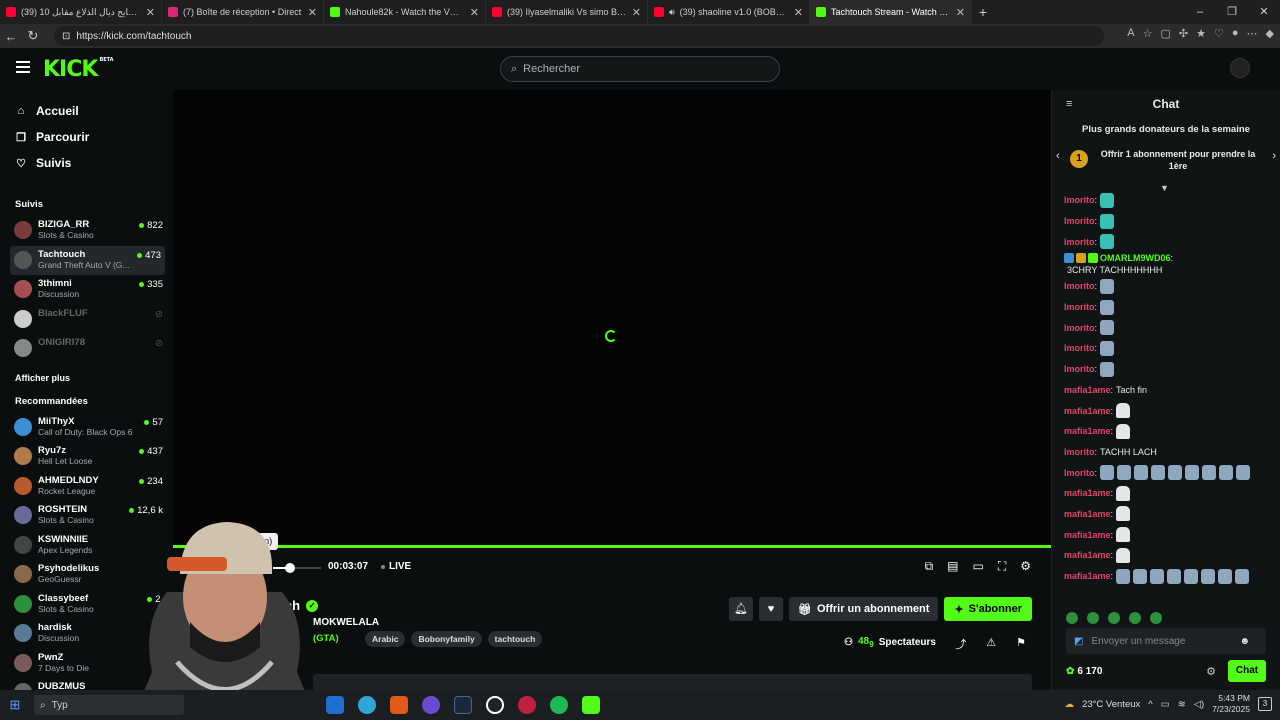  What do you see at coordinates (297, 568) in the screenshot?
I see `volume-slider` at bounding box center [297, 568].